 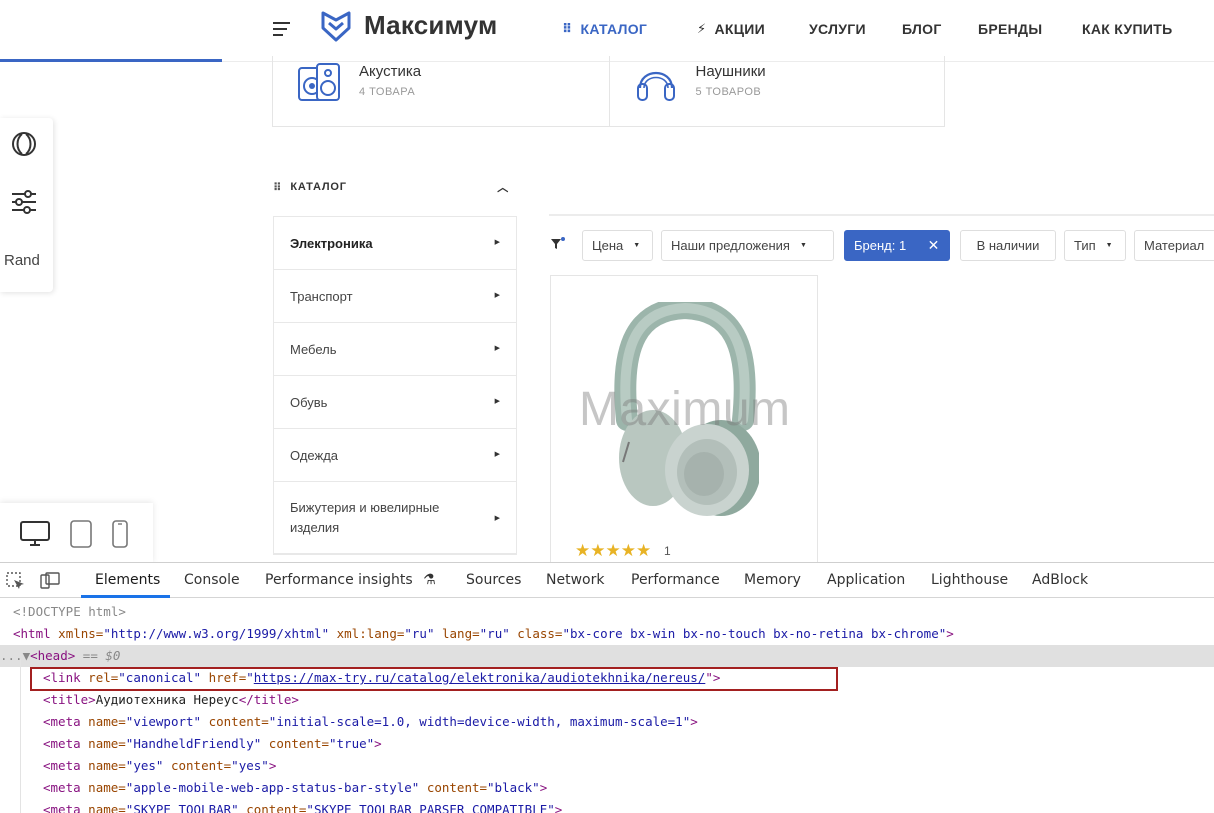 I want to click on nav-how-to-buy: КАК КУПИТЬ, so click(x=1127, y=29).